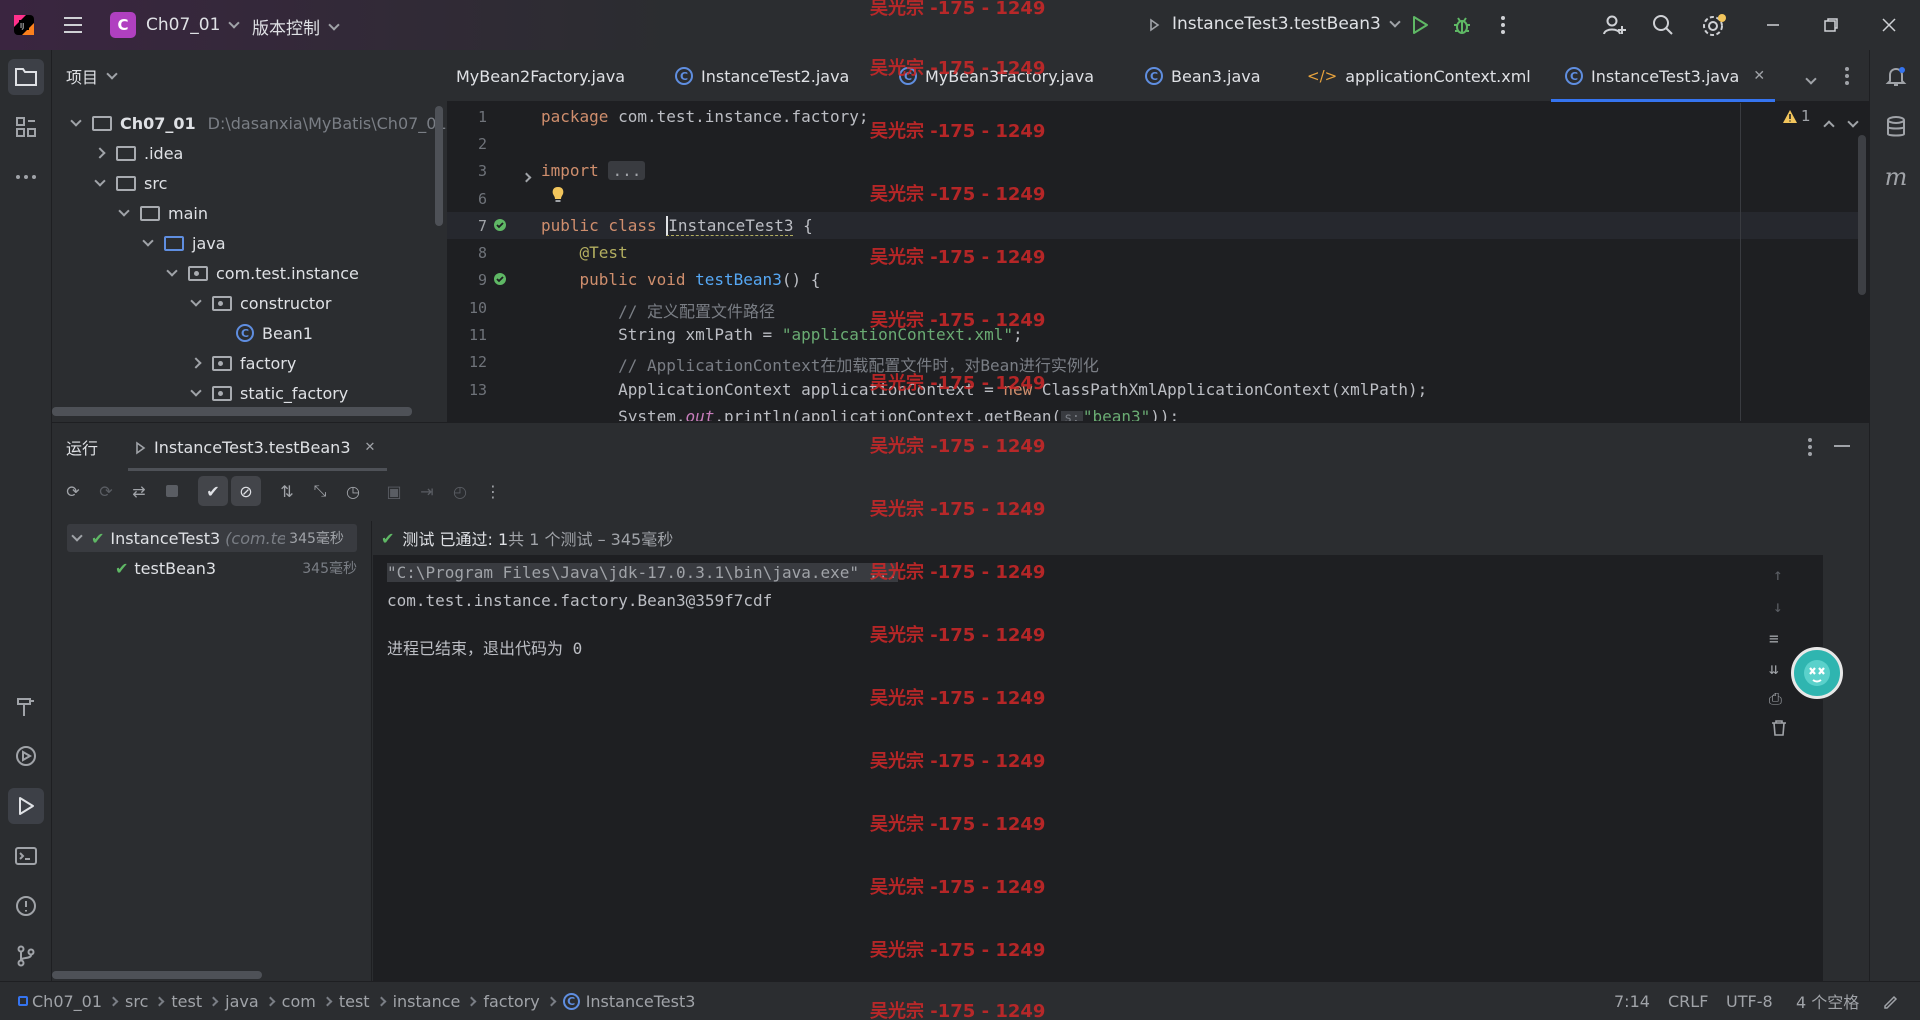 The width and height of the screenshot is (1920, 1020). What do you see at coordinates (1853, 120) in the screenshot?
I see `next-highlight-icon` at bounding box center [1853, 120].